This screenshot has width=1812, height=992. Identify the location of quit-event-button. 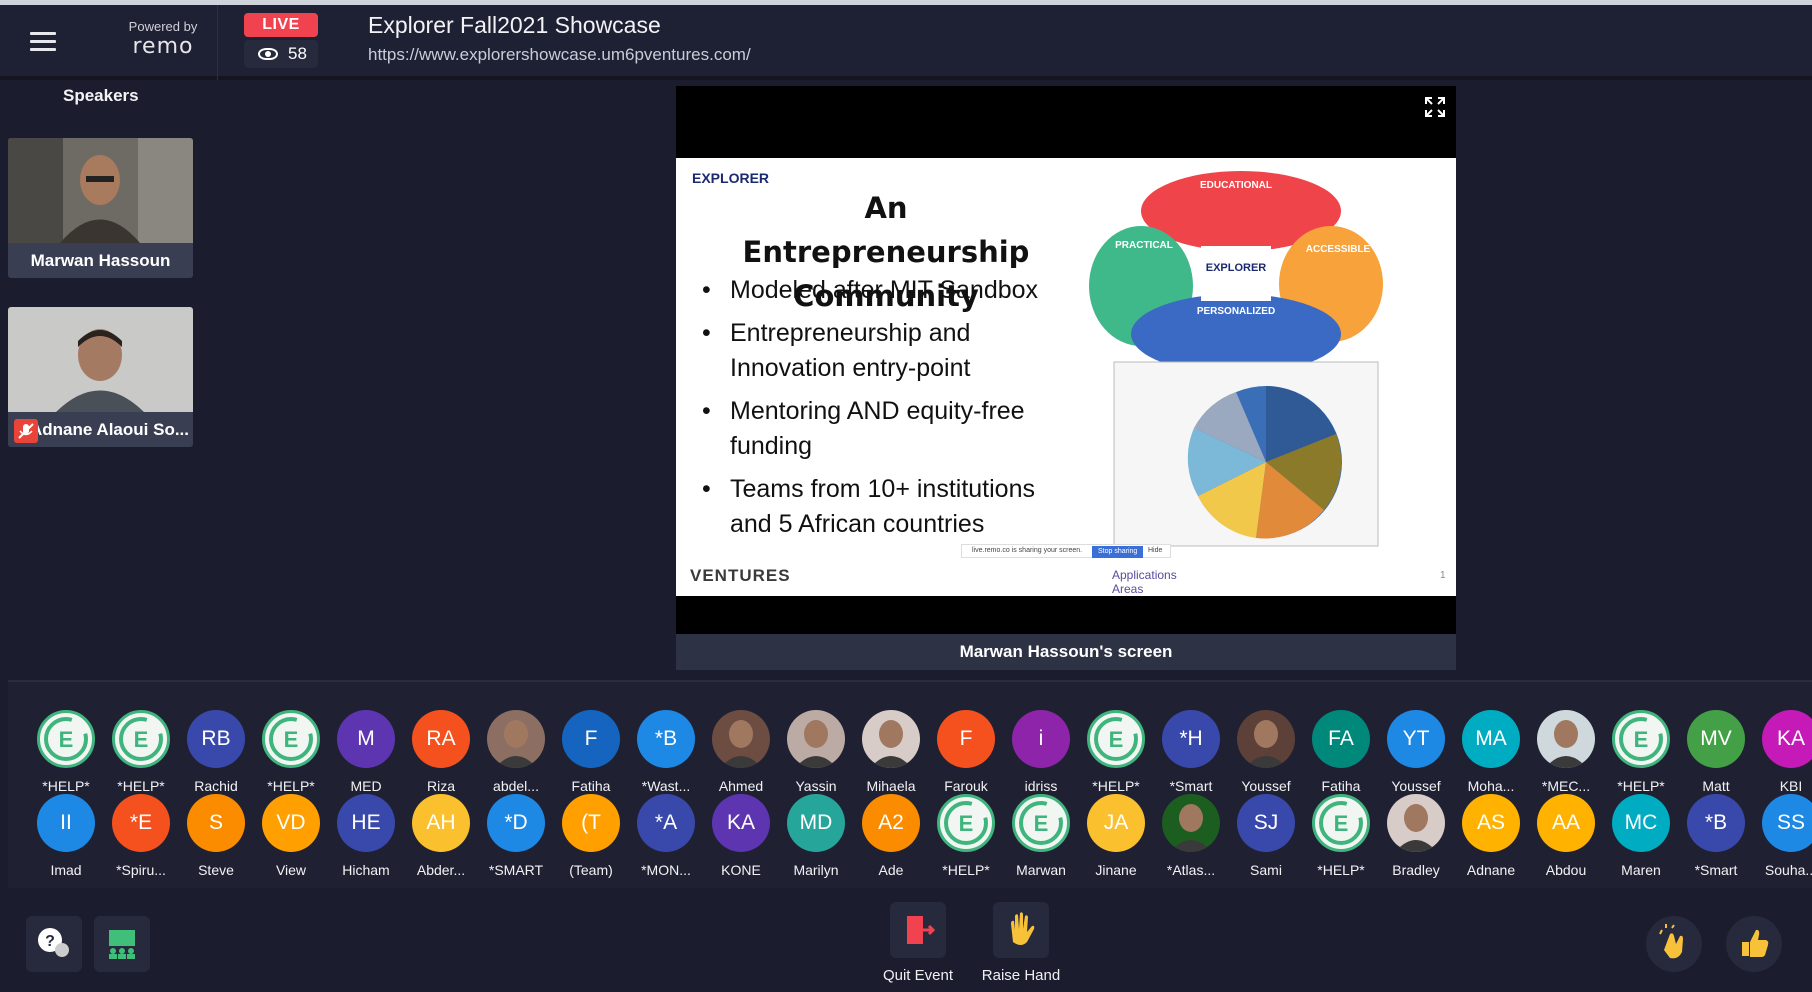
(918, 930).